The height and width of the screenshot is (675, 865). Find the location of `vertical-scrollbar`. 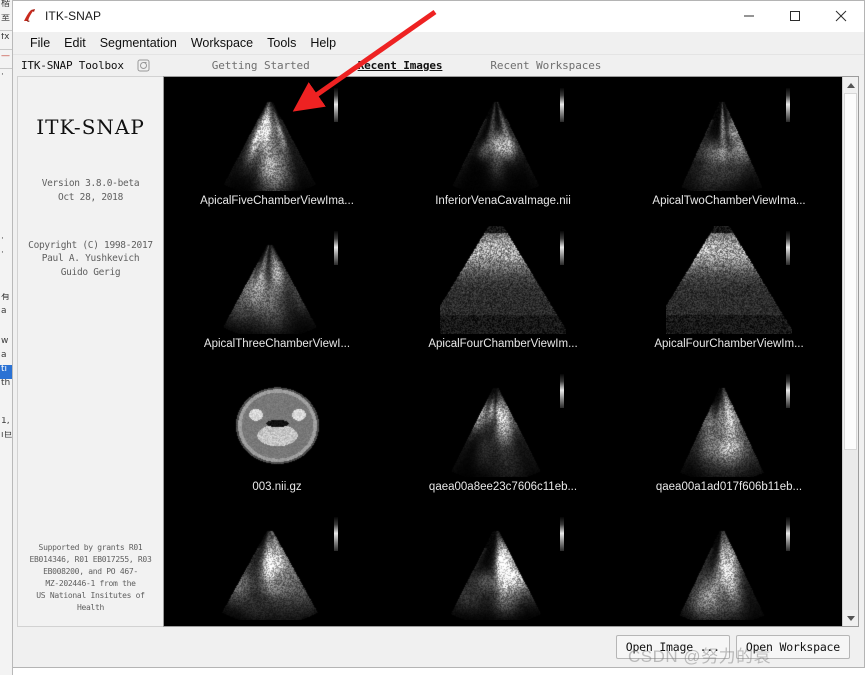

vertical-scrollbar is located at coordinates (850, 351).